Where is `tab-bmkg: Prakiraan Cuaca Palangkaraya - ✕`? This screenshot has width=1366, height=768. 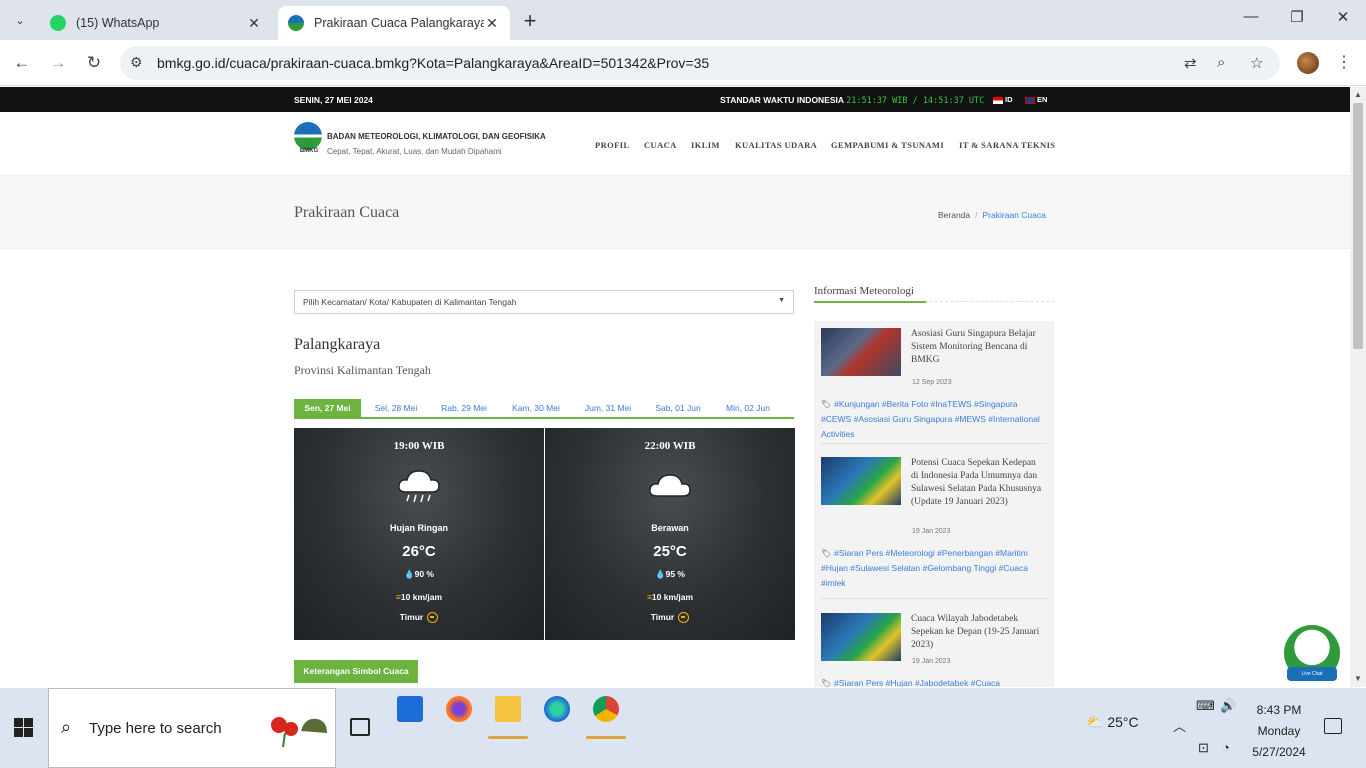
tab-bmkg: Prakiraan Cuaca Palangkaraya - ✕ is located at coordinates (394, 23).